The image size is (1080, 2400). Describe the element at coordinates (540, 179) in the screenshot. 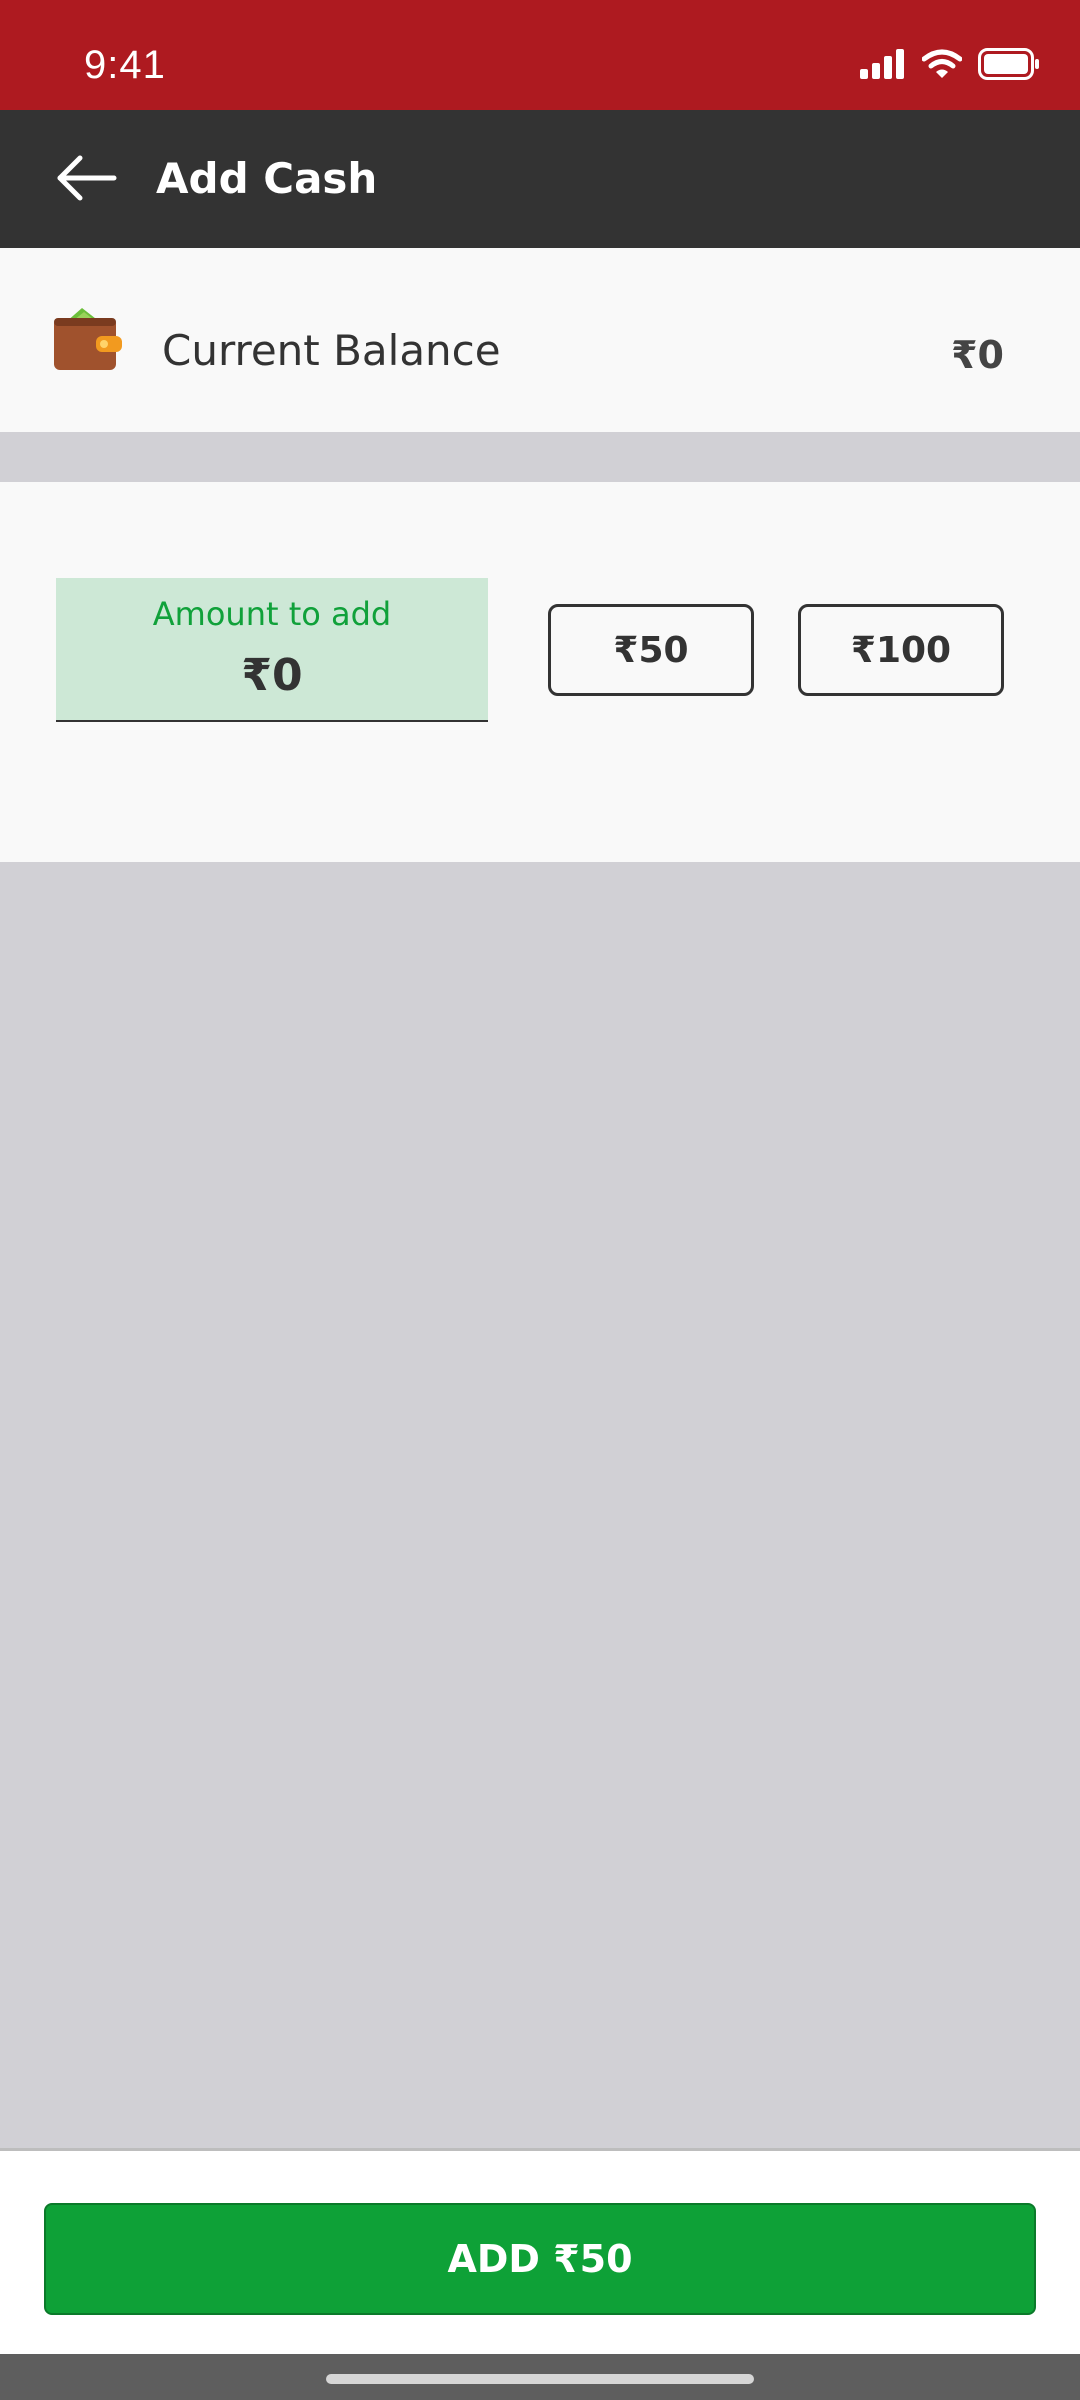

I see `app-bar: Add Cash` at that location.